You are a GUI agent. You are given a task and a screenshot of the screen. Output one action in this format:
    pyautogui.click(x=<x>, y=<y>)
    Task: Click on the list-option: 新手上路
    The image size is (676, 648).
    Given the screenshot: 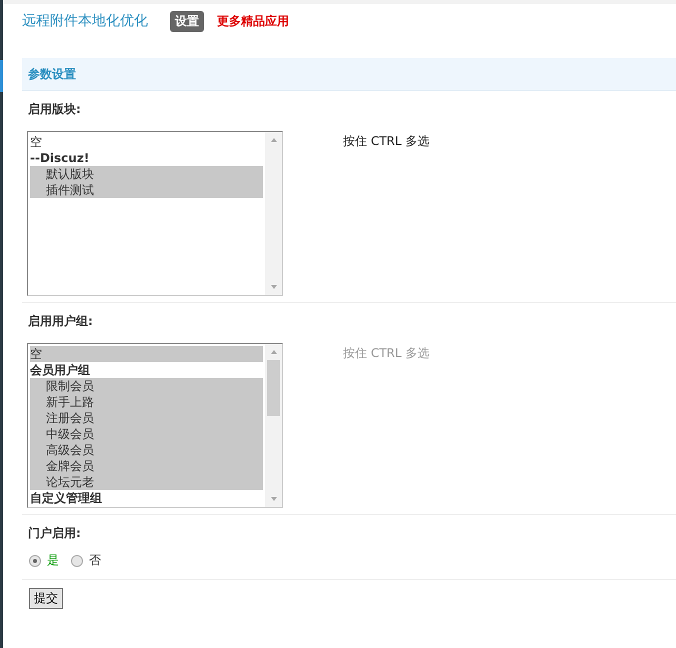 What is the action you would take?
    pyautogui.click(x=146, y=402)
    